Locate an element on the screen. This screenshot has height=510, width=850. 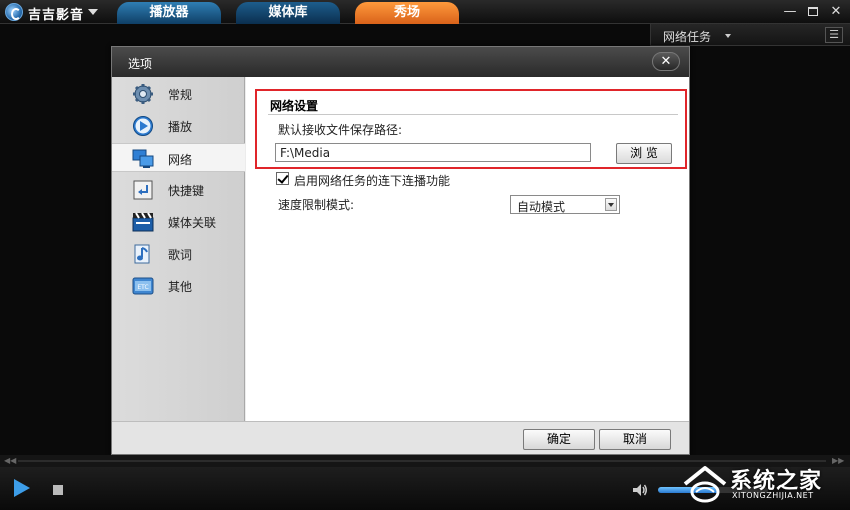
save-path-input: F:\Media is located at coordinates (433, 152).